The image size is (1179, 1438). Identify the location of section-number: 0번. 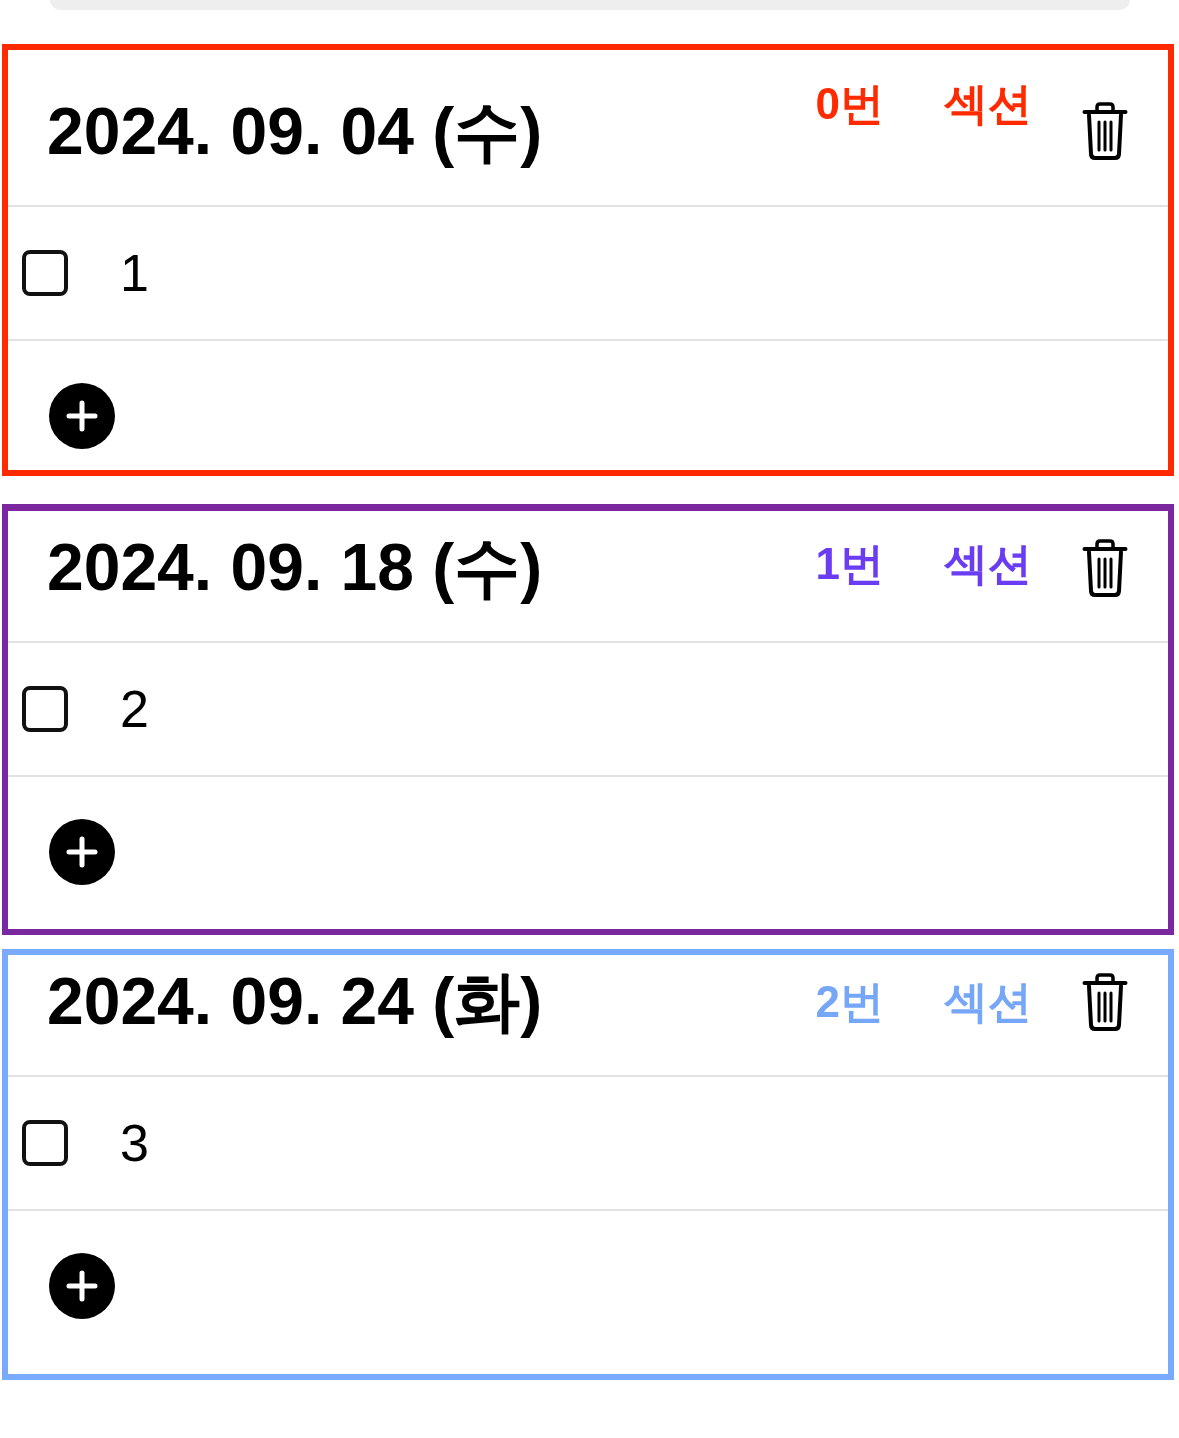
(849, 104).